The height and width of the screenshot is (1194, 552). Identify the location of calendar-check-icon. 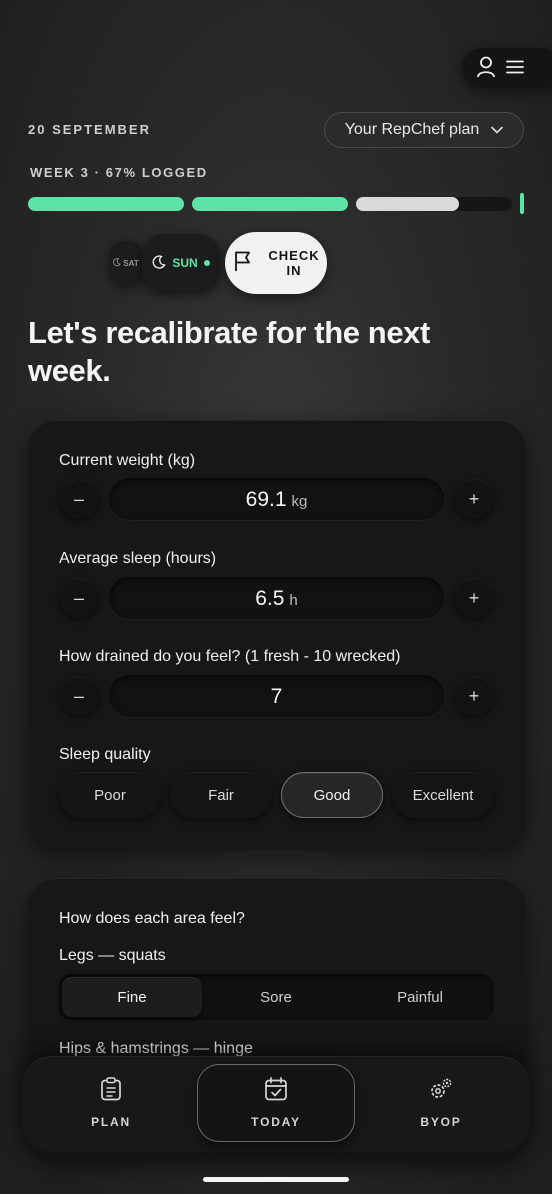
(276, 1091).